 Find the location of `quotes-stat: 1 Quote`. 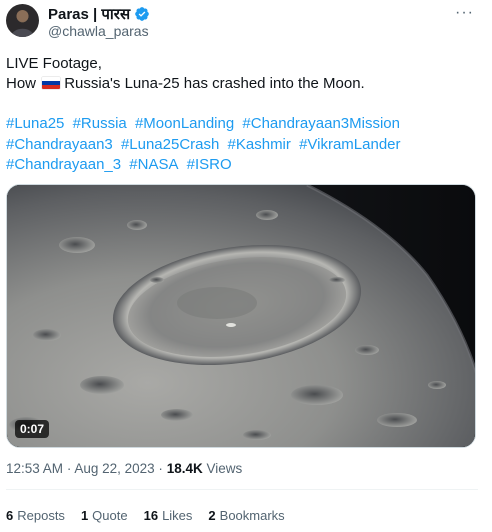

quotes-stat: 1 Quote is located at coordinates (104, 515).